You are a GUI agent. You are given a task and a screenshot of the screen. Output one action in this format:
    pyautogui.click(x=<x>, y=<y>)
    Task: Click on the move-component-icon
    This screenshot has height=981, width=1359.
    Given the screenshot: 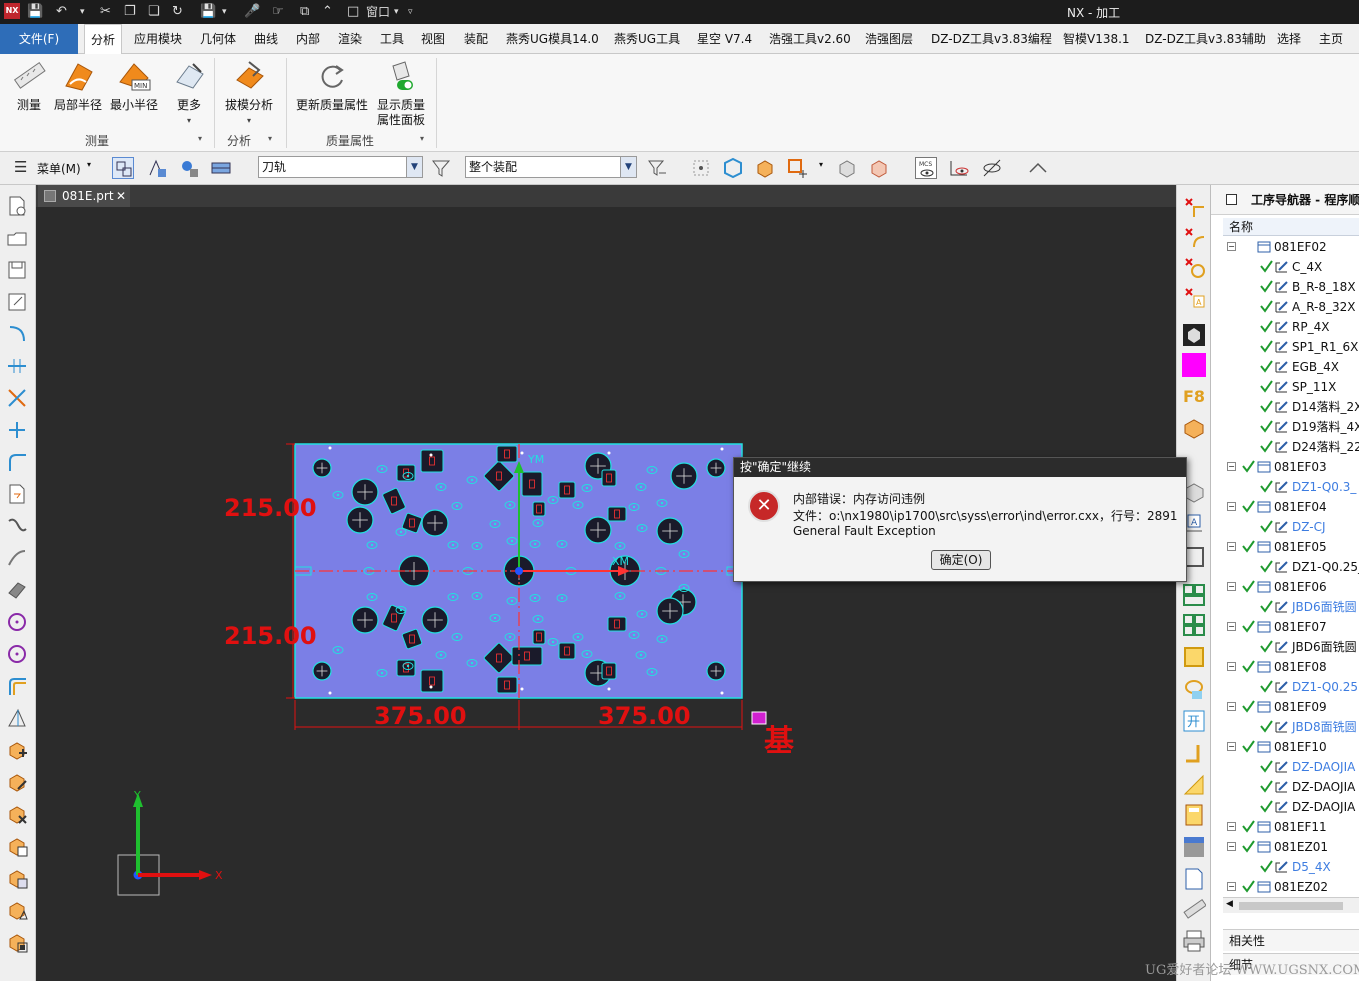 What is the action you would take?
    pyautogui.click(x=17, y=878)
    